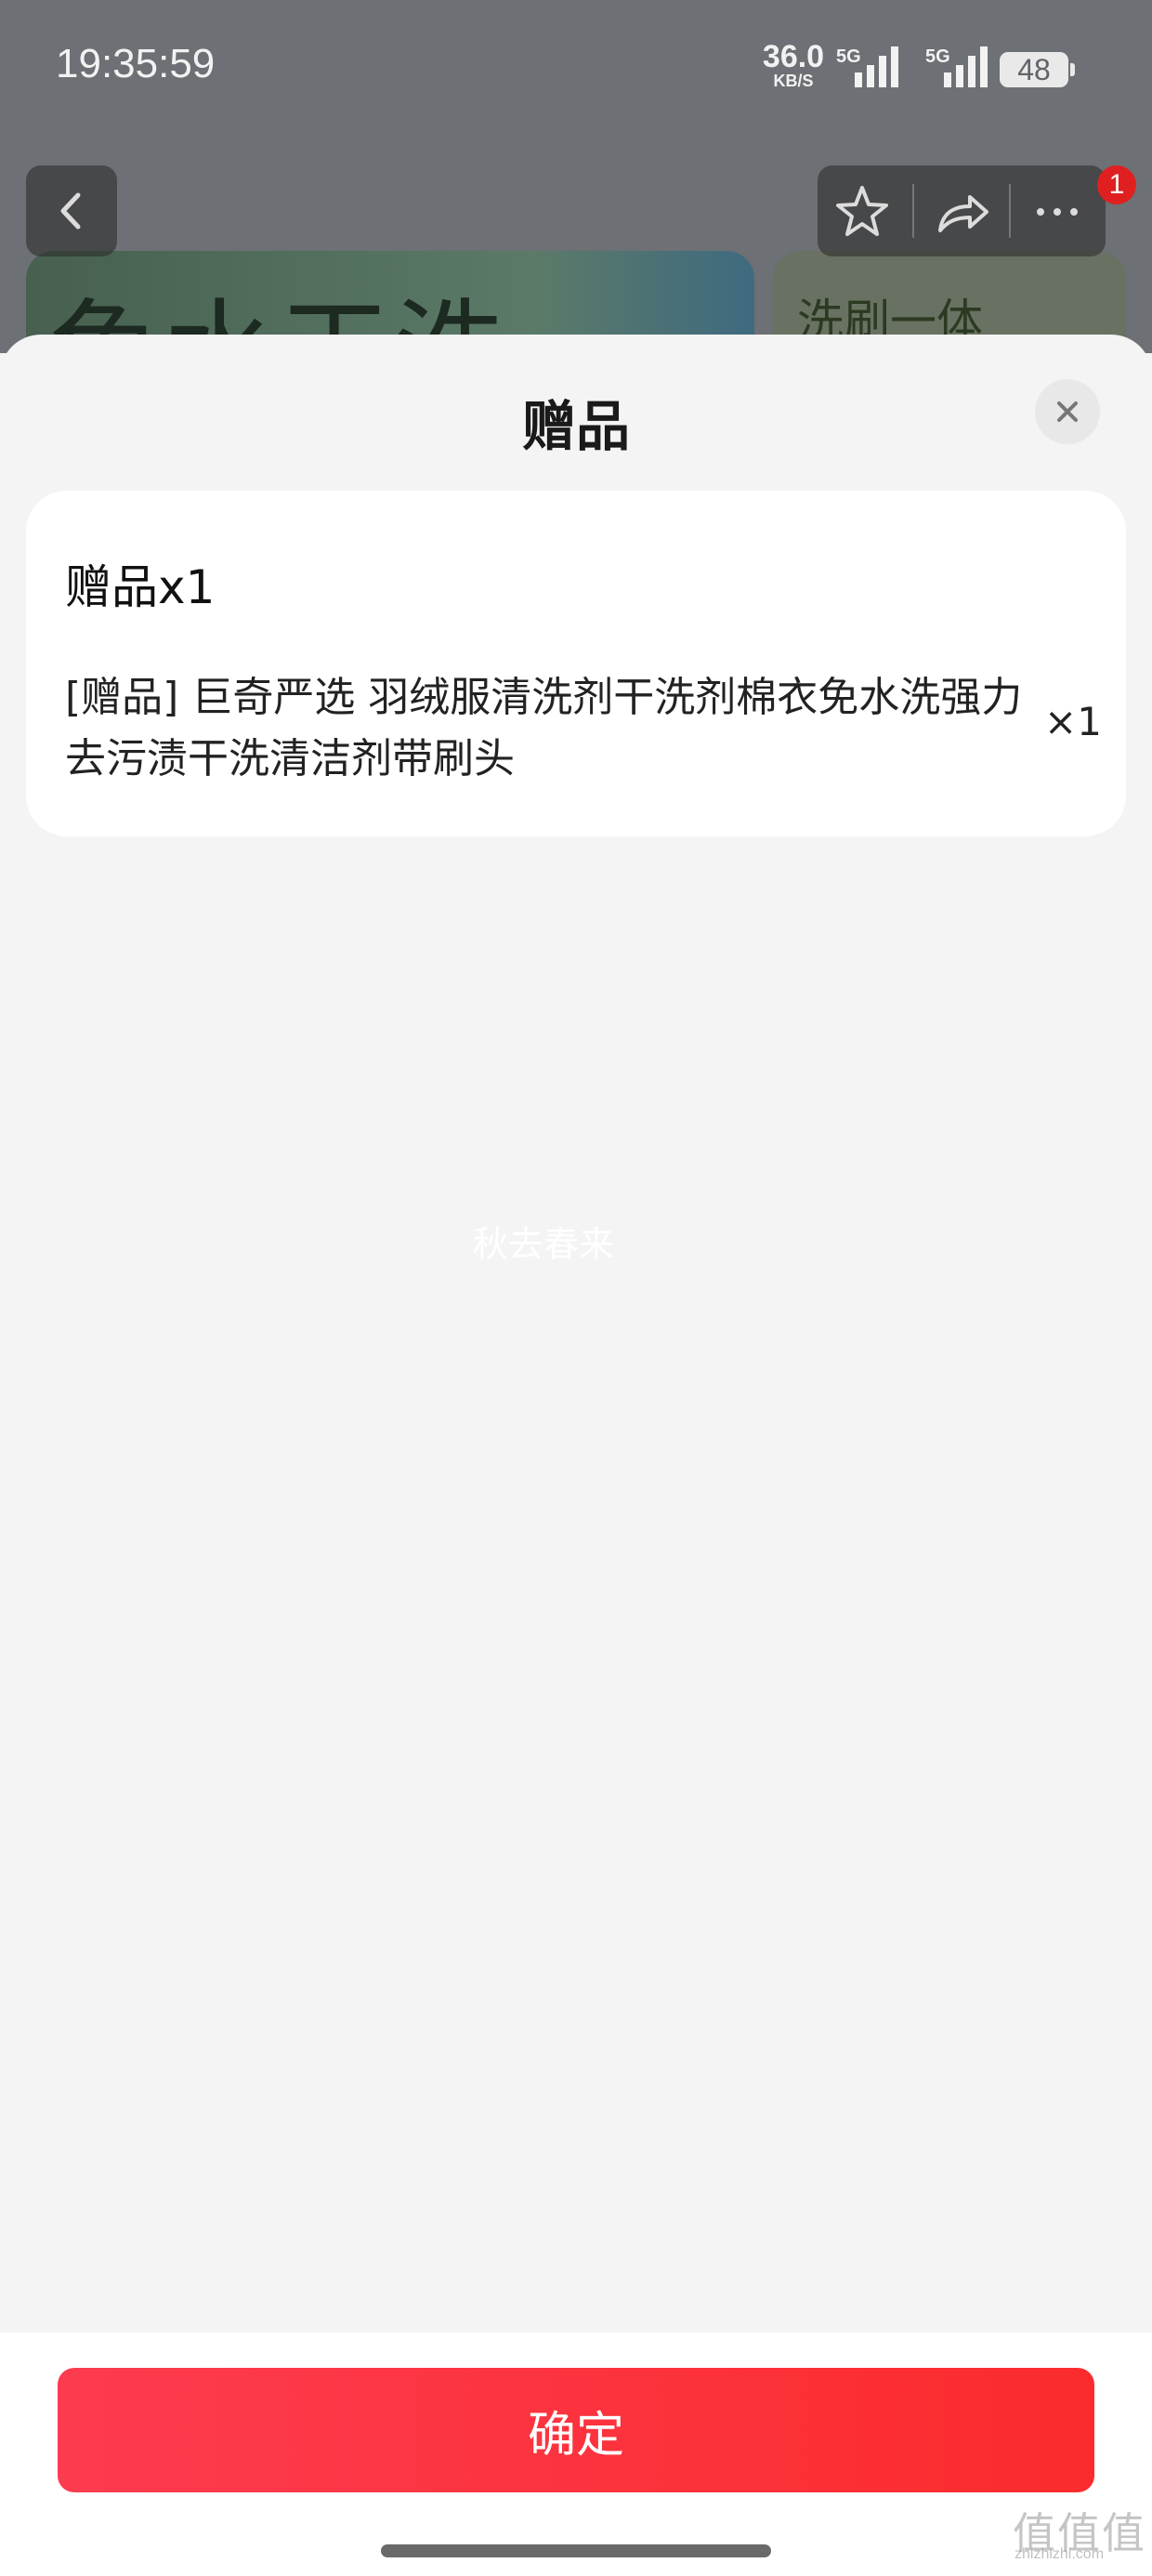  I want to click on share-button, so click(961, 210).